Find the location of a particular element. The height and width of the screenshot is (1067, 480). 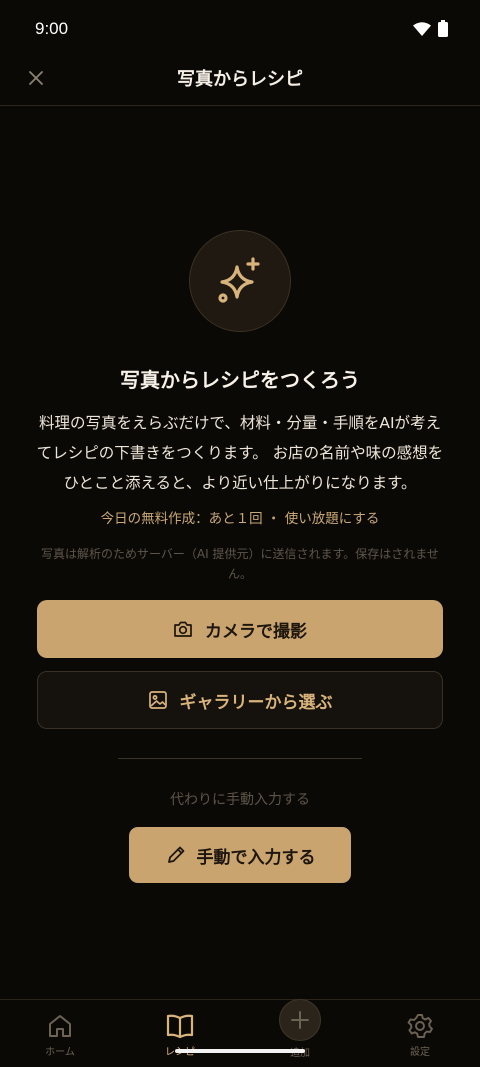

manual-caption: 代わりに手動入力する is located at coordinates (240, 800).